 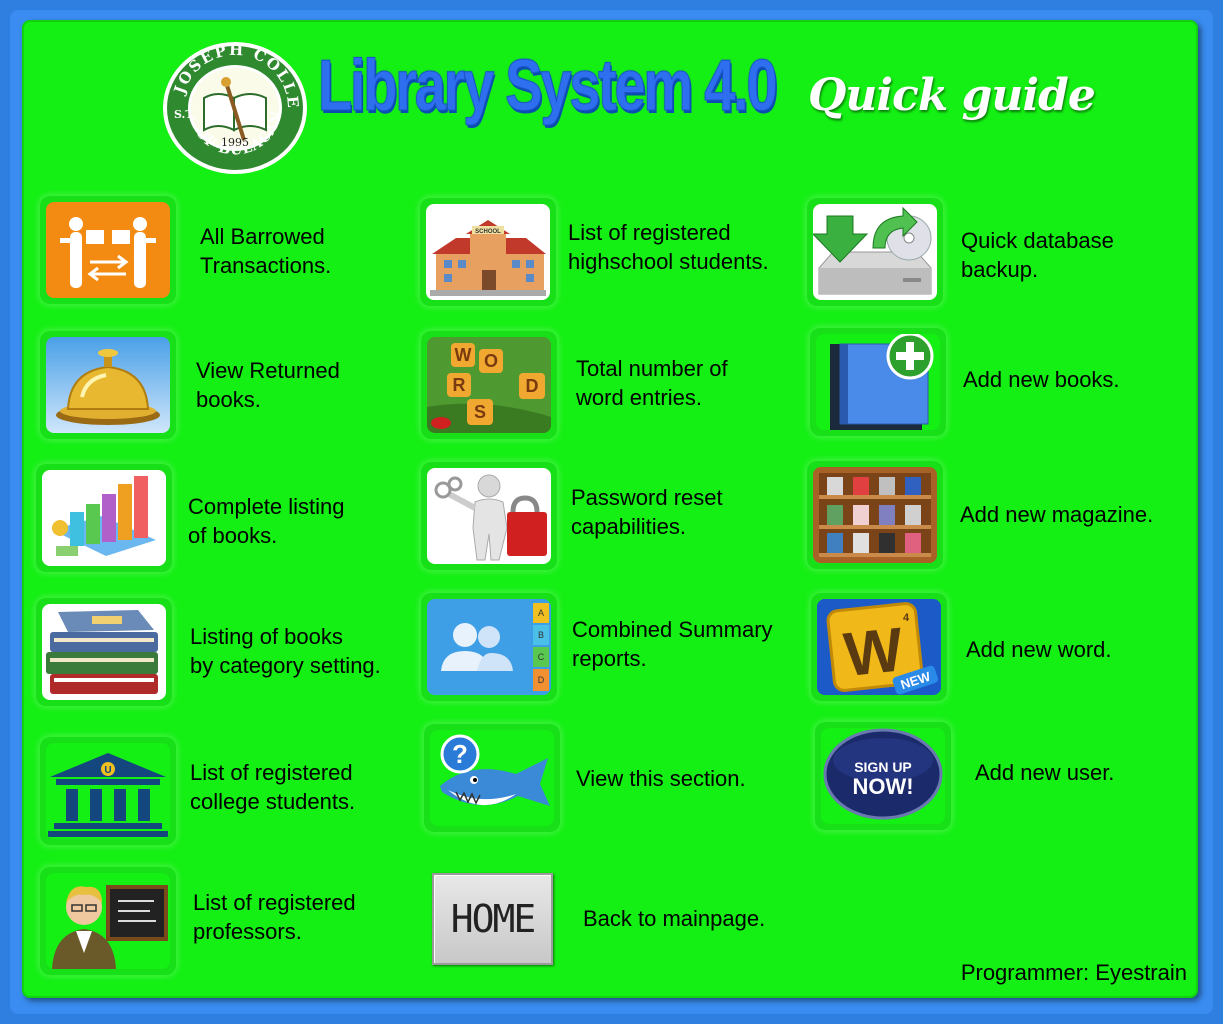 What do you see at coordinates (492, 919) in the screenshot?
I see `home-button: HOME` at bounding box center [492, 919].